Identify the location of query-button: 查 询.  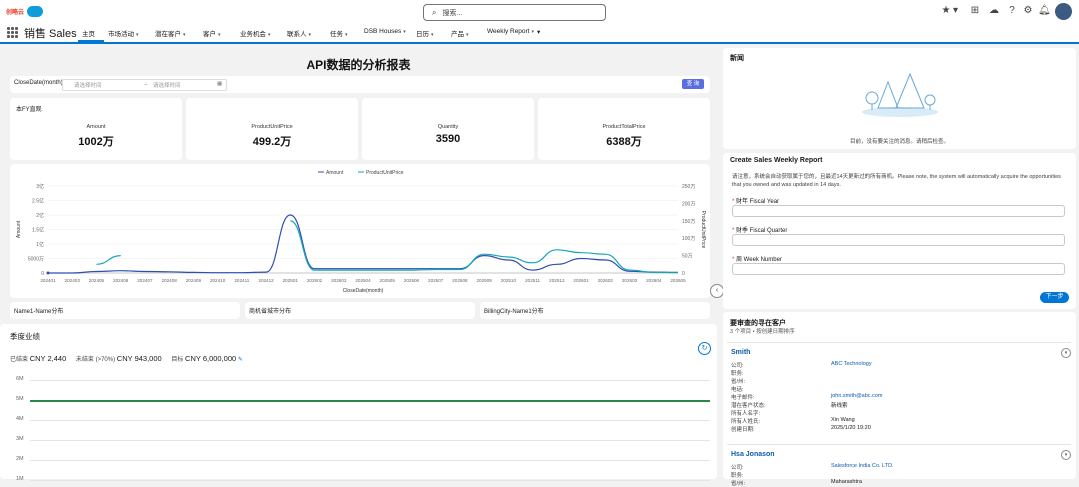
(693, 84).